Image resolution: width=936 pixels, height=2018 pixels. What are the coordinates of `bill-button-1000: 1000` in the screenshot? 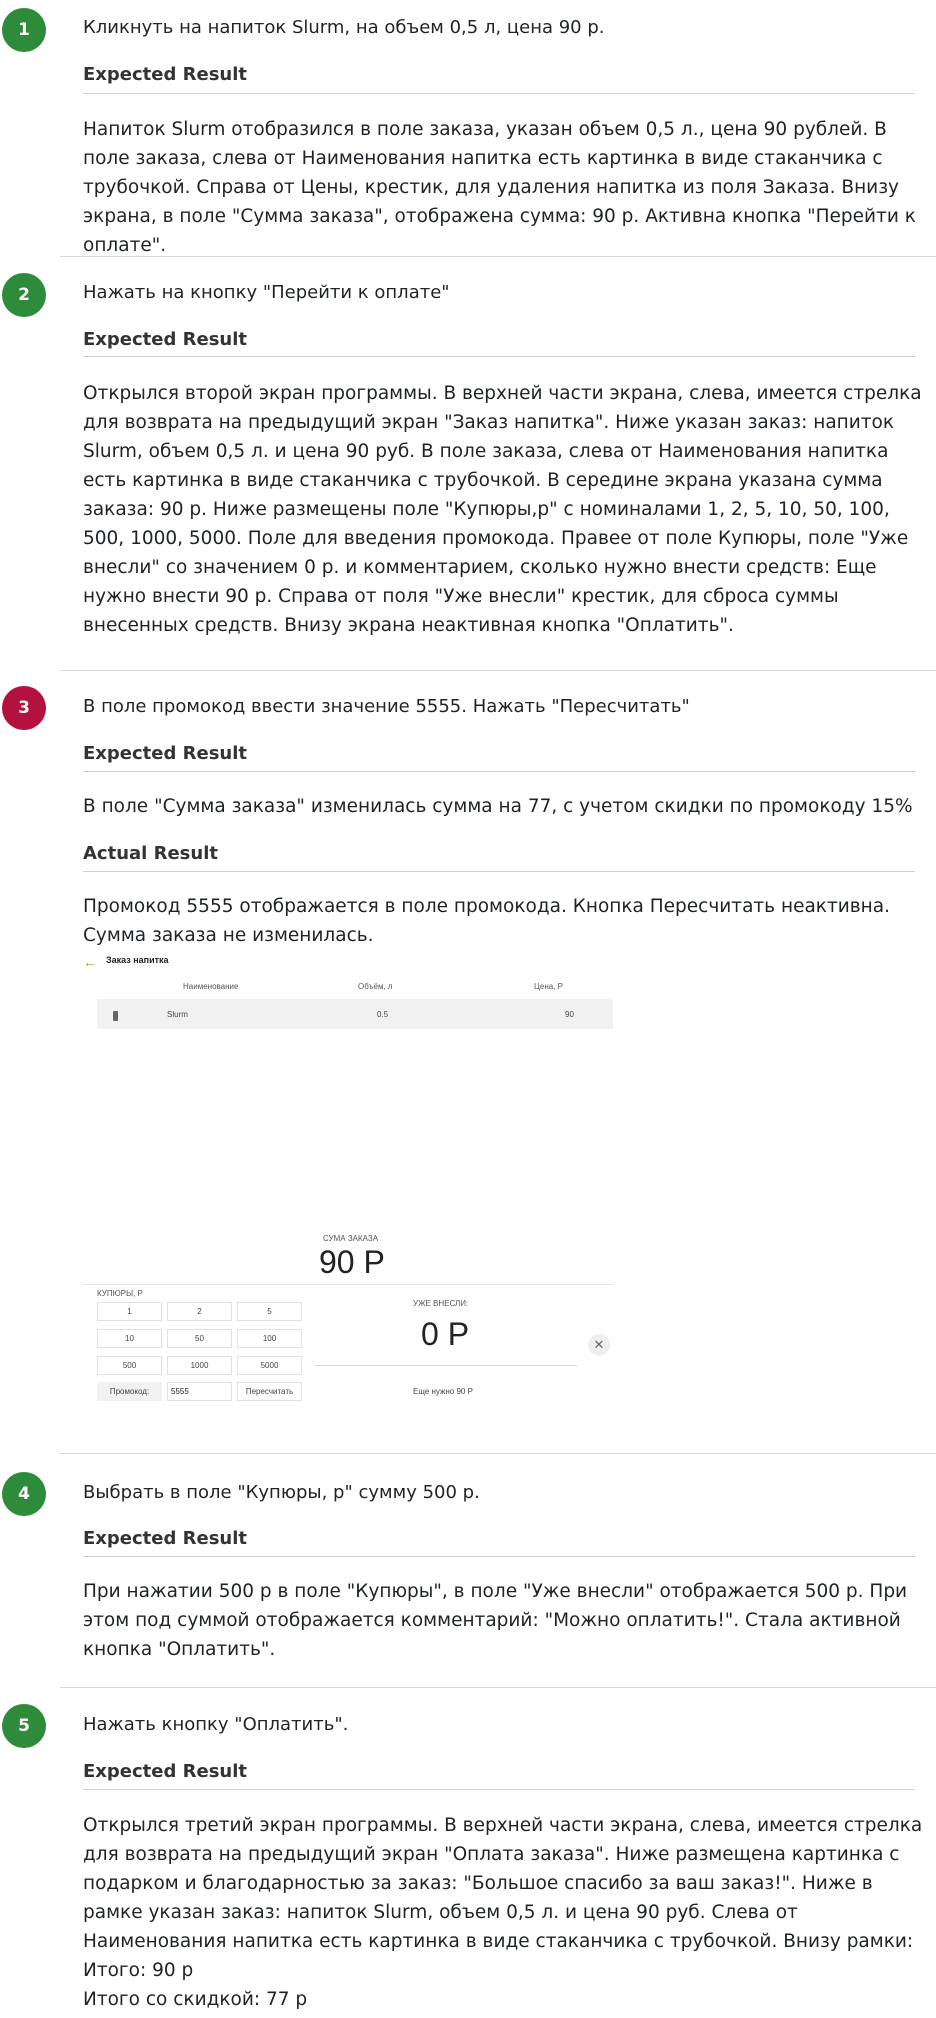 It's located at (199, 1365).